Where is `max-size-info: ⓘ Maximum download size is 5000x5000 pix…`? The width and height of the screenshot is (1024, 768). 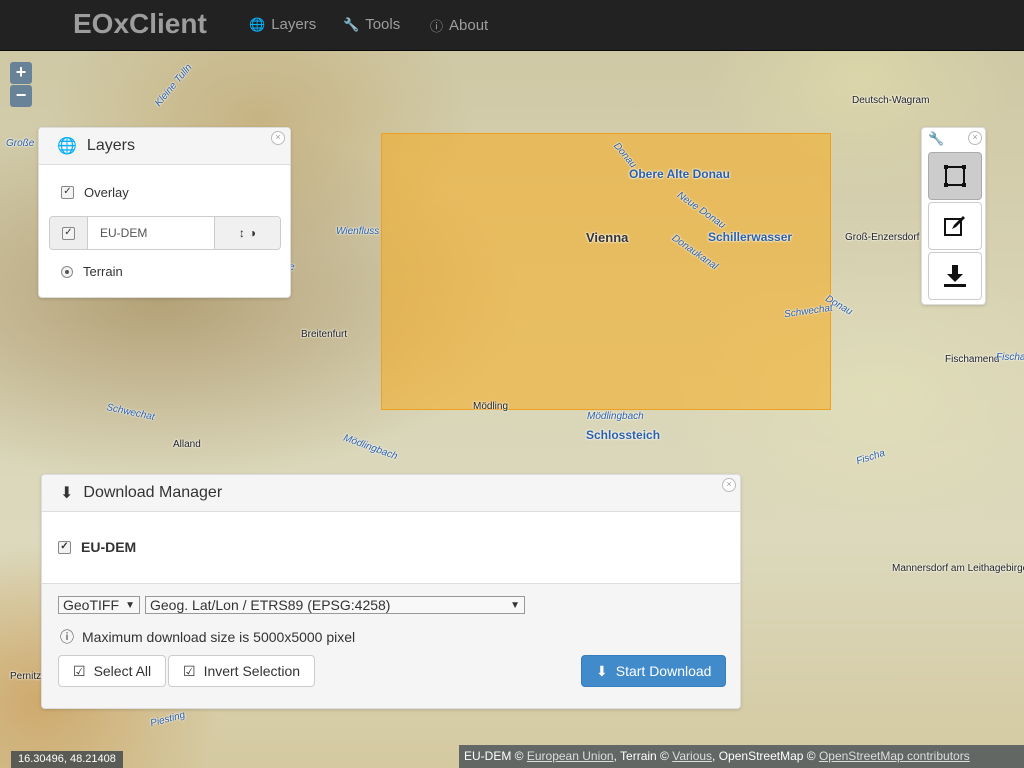 max-size-info: ⓘ Maximum download size is 5000x5000 pix… is located at coordinates (207, 637).